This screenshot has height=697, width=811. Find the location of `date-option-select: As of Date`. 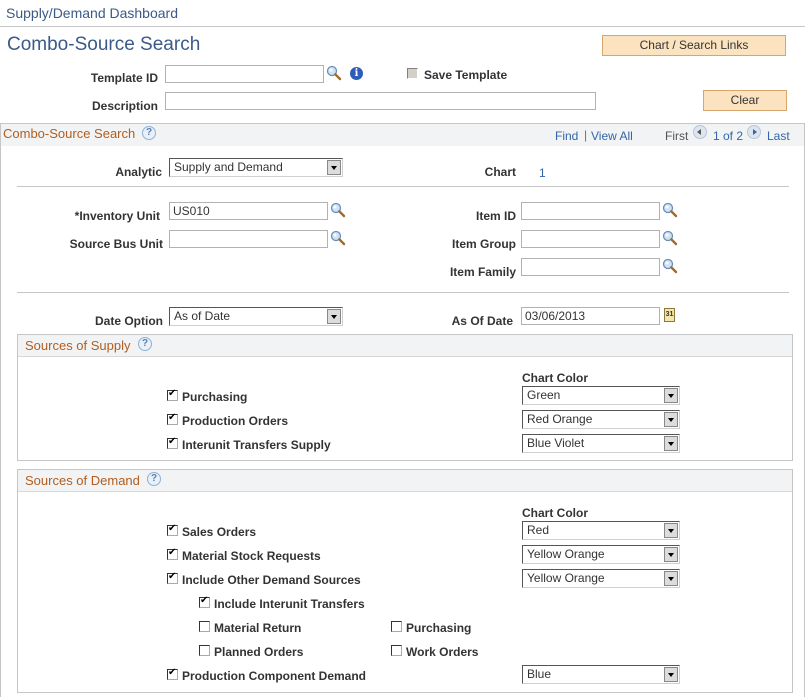

date-option-select: As of Date is located at coordinates (256, 316).